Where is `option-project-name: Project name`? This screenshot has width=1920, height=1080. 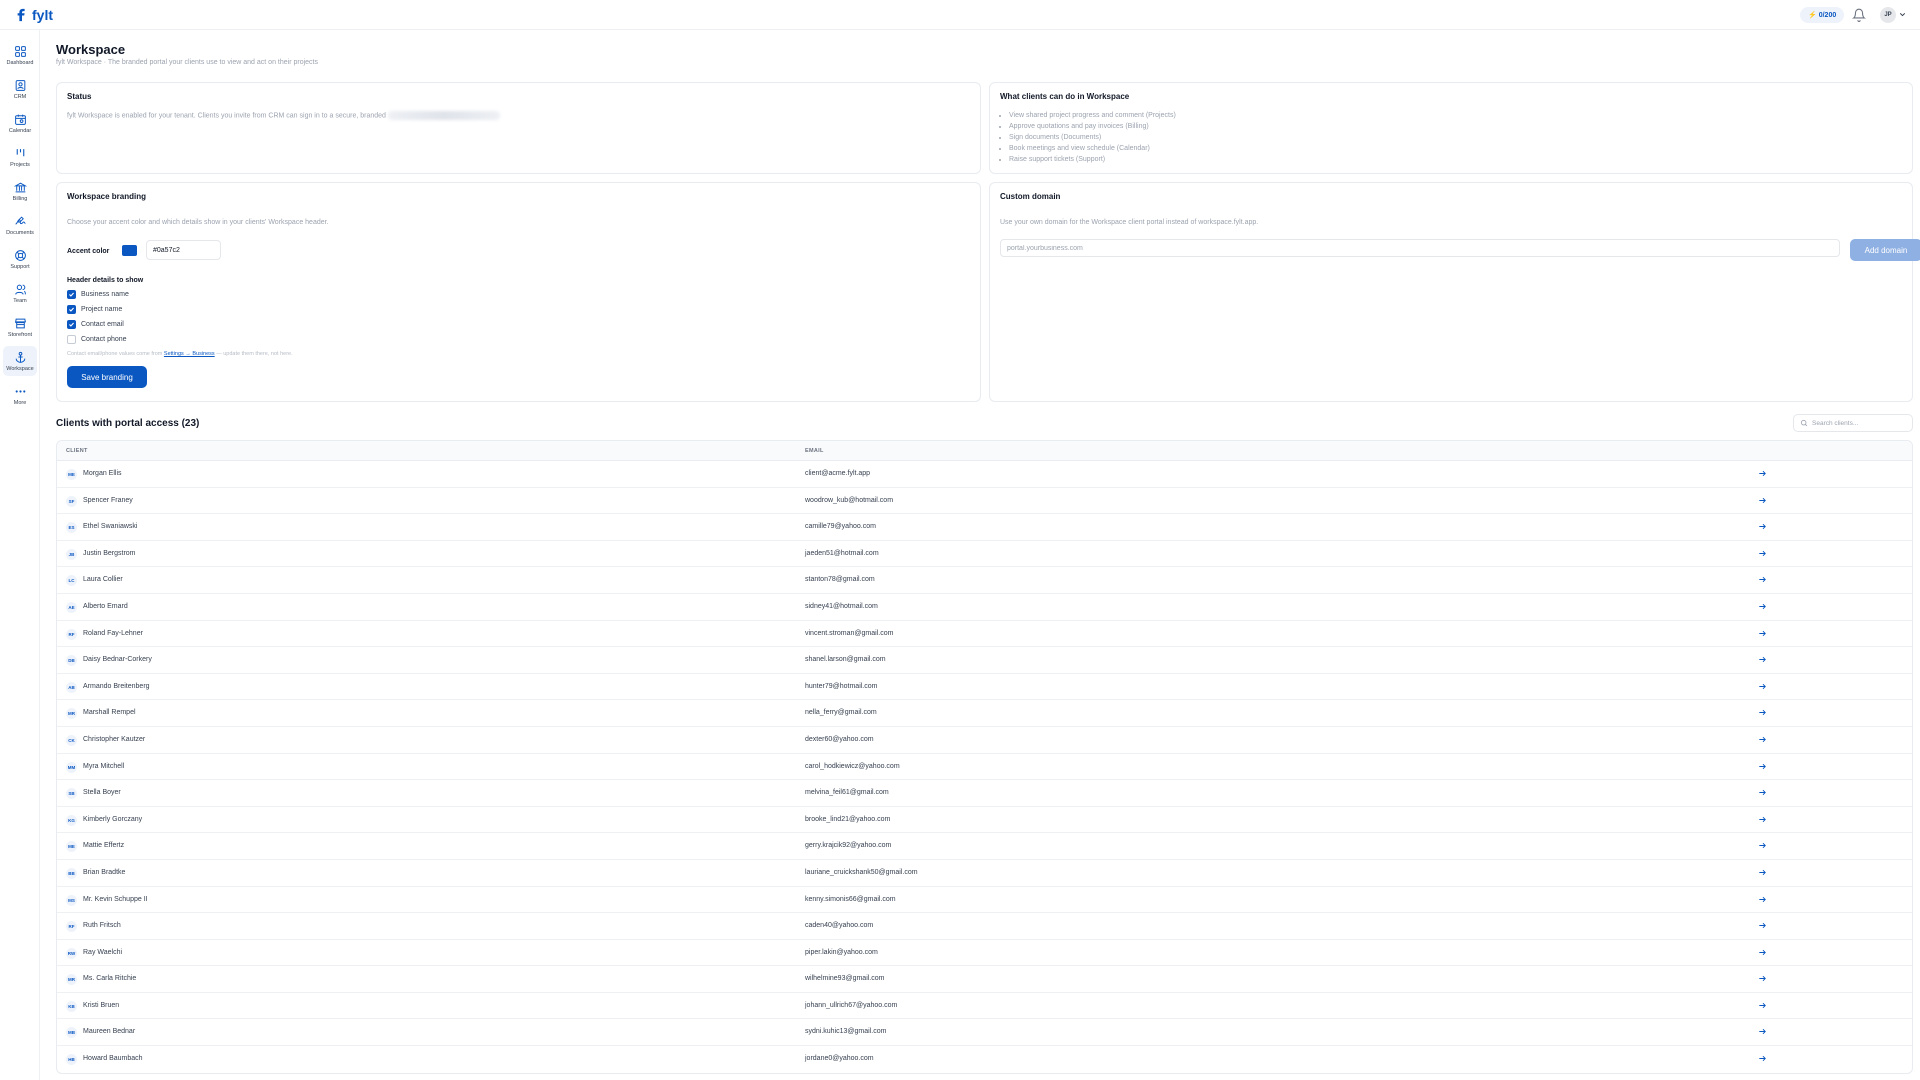
option-project-name: Project name is located at coordinates (94, 309).